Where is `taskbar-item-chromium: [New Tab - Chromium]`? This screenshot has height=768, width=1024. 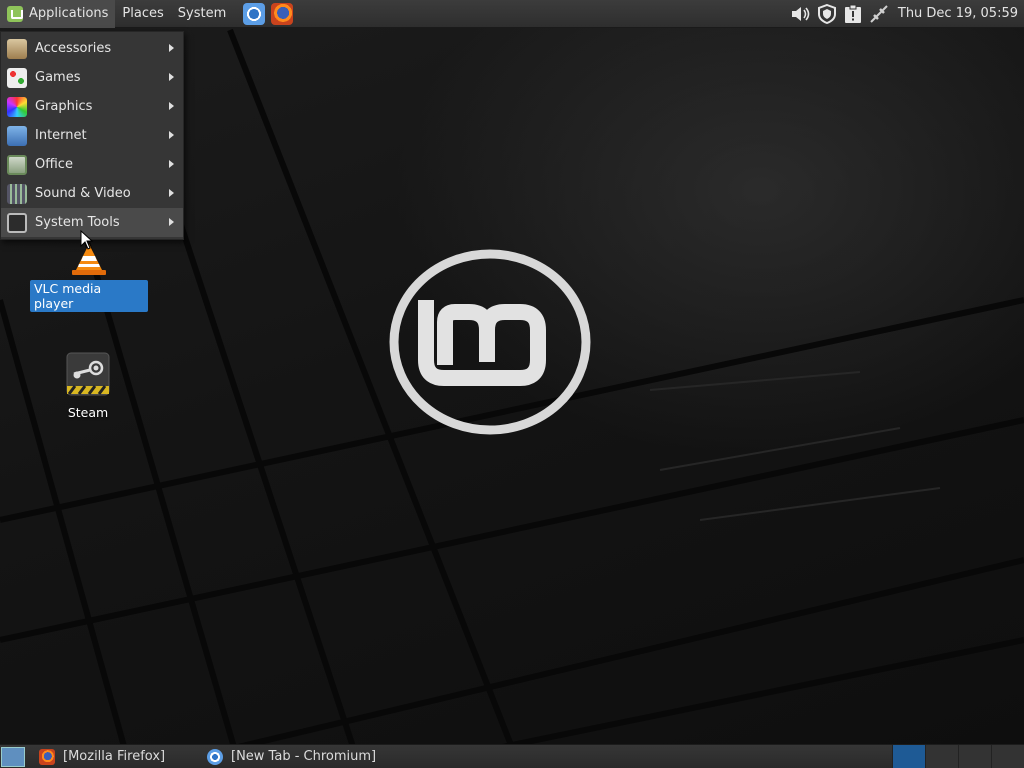
taskbar-item-chromium: [New Tab - Chromium] is located at coordinates (321, 757).